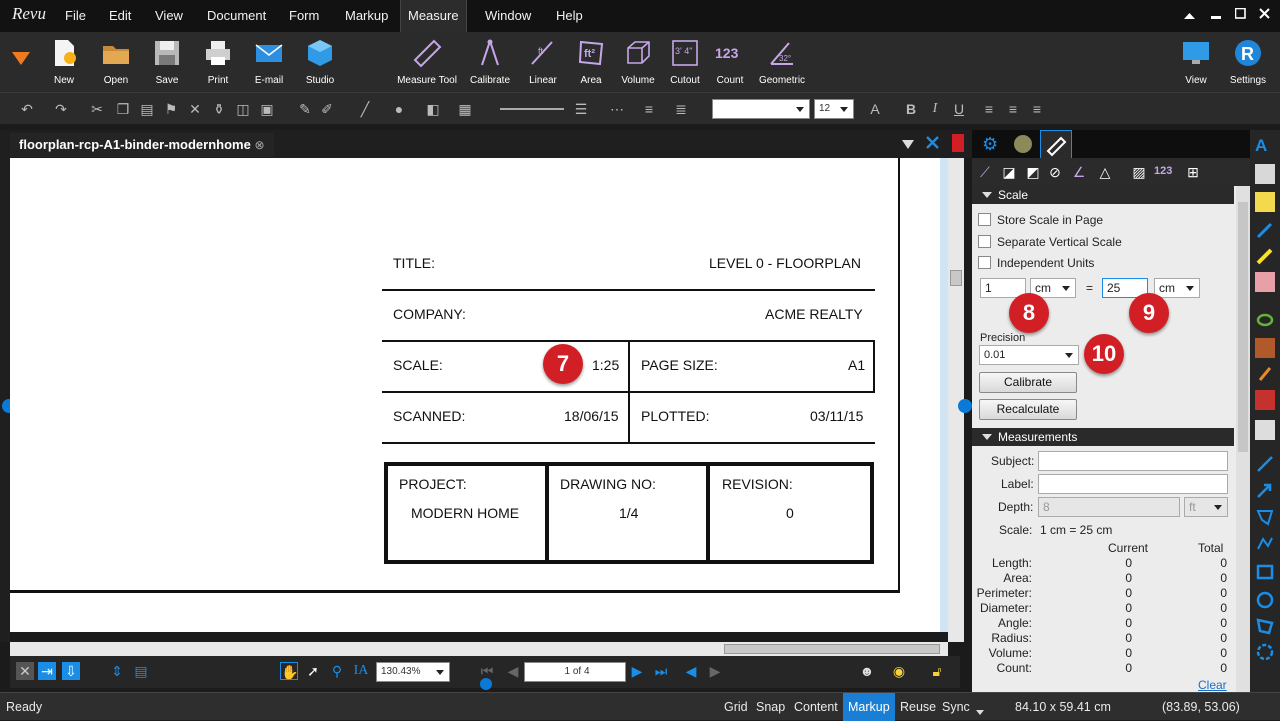 This screenshot has width=1280, height=721. I want to click on next-view-icon: ▶, so click(715, 671).